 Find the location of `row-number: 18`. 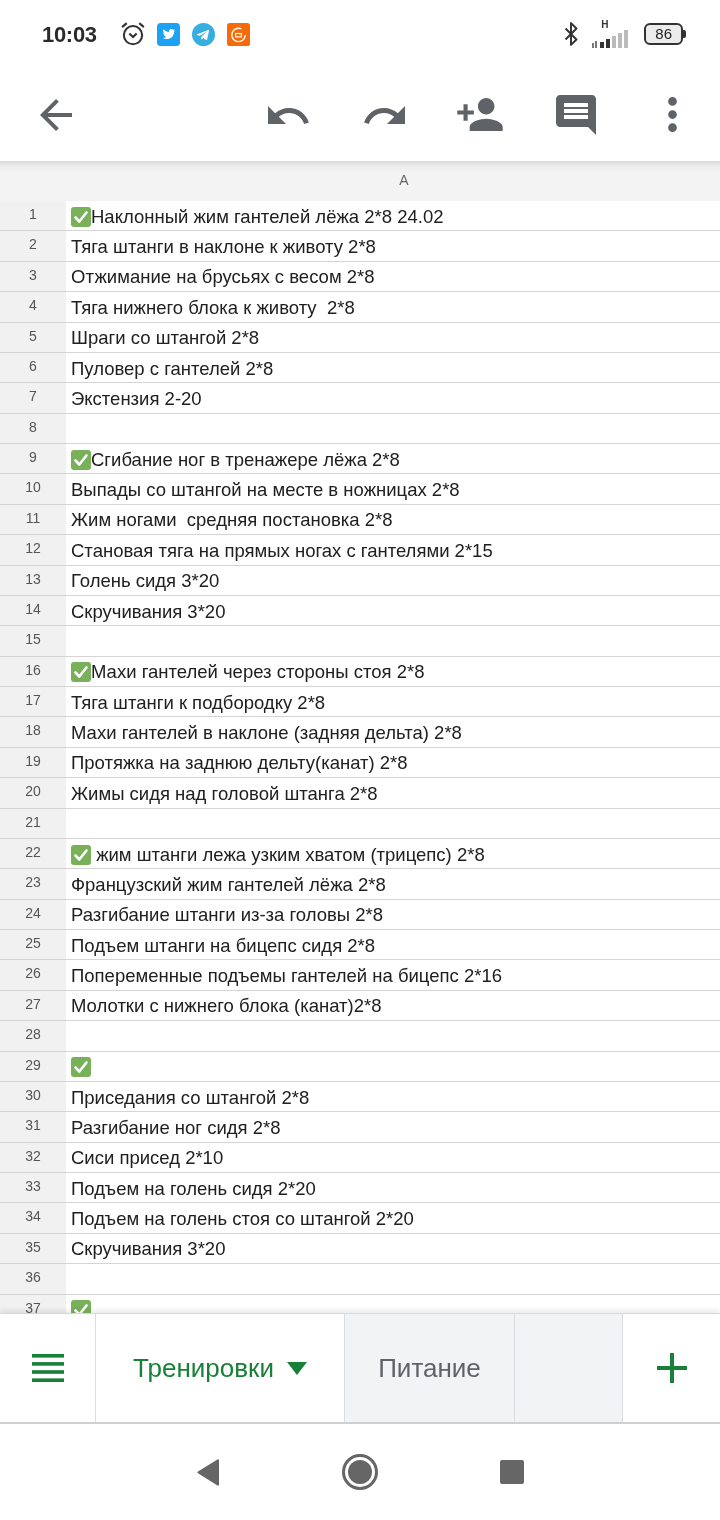

row-number: 18 is located at coordinates (33, 732).